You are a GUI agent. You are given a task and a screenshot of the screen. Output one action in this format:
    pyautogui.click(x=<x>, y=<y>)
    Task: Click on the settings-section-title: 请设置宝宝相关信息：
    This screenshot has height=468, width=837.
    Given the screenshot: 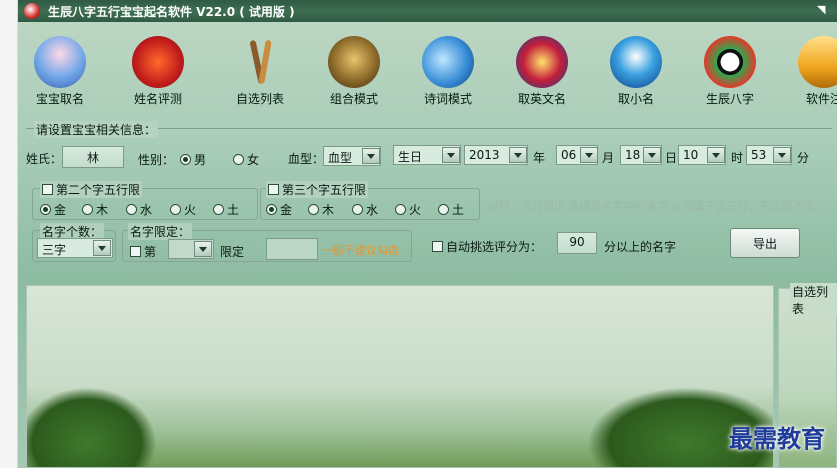 What is the action you would take?
    pyautogui.click(x=96, y=129)
    